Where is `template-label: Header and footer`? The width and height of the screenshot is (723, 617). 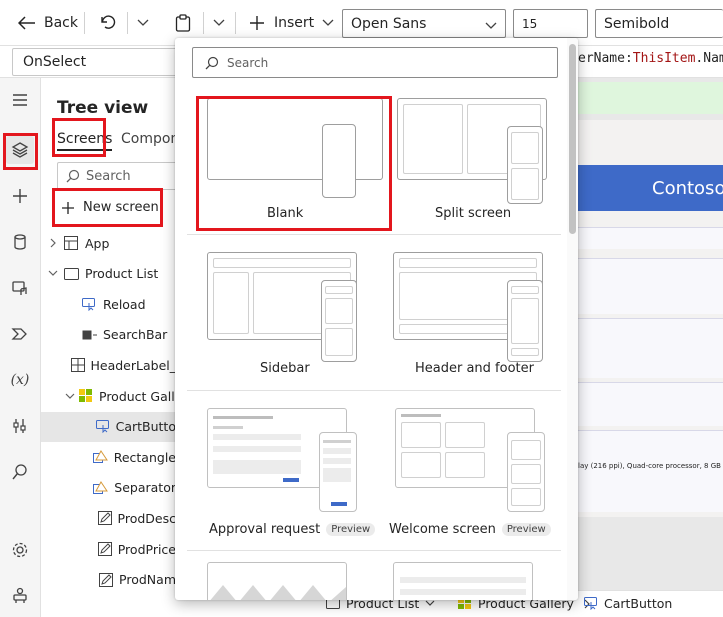 template-label: Header and footer is located at coordinates (474, 368).